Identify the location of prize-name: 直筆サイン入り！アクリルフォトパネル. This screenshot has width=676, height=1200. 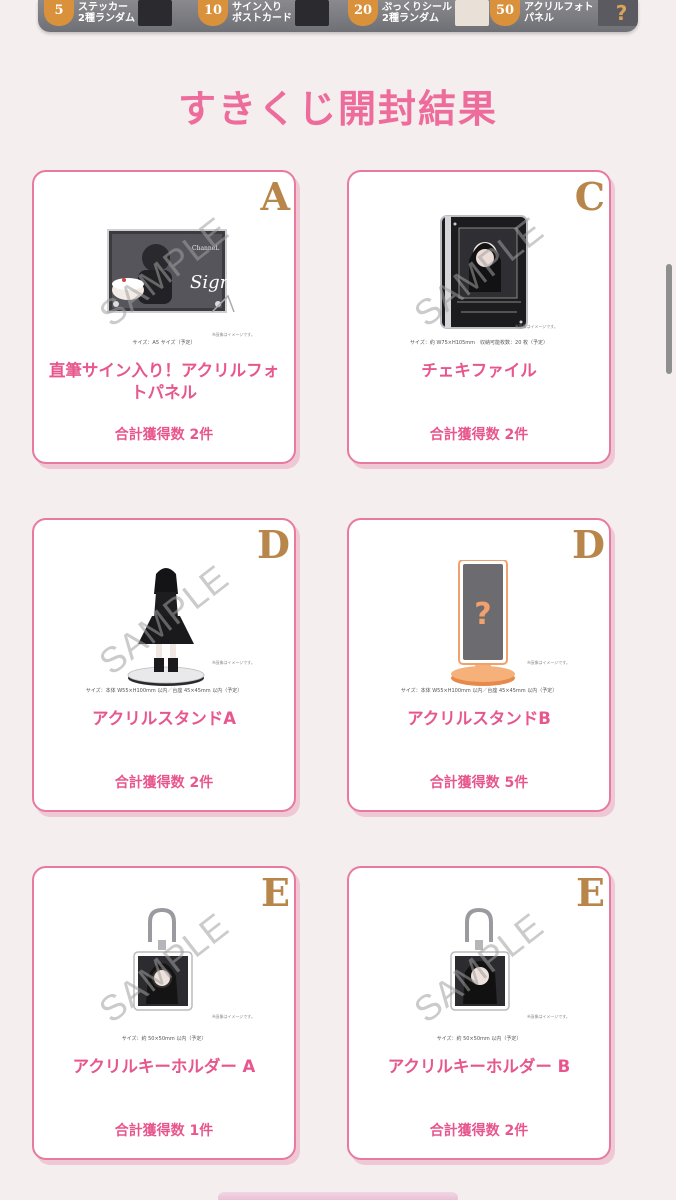
(164, 381).